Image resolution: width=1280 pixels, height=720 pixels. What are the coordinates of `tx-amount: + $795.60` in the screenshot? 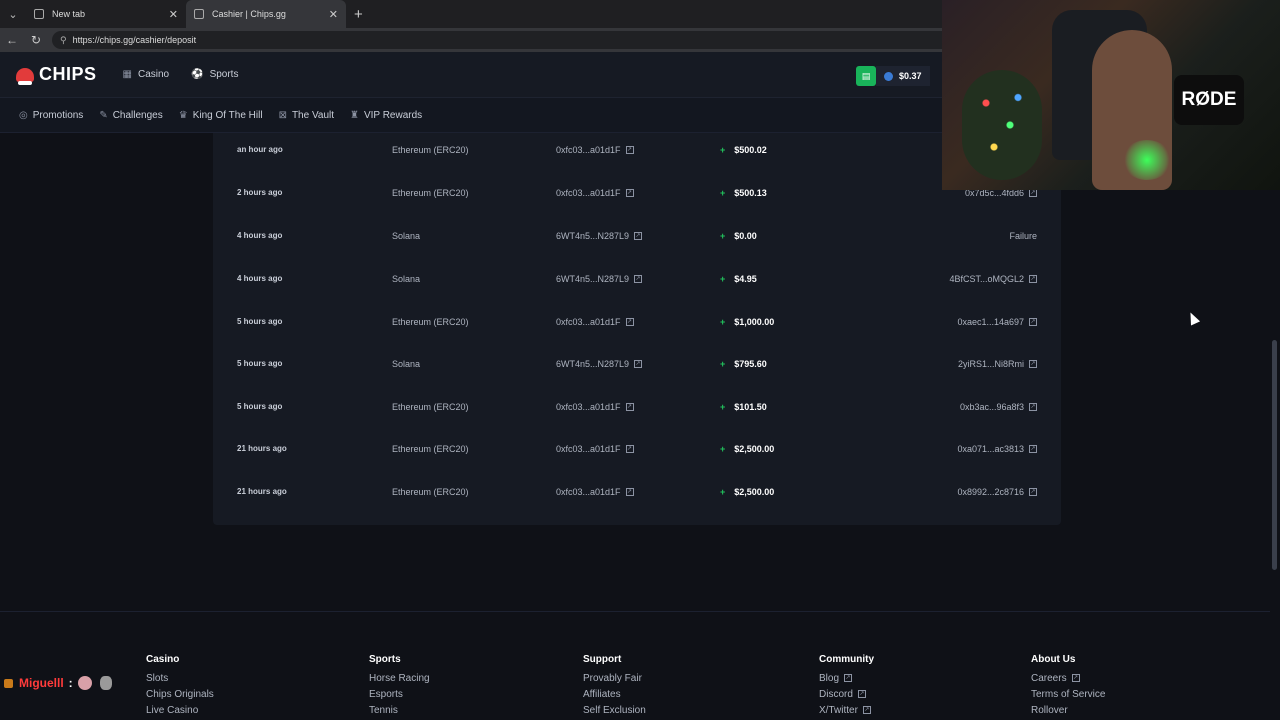 It's located at (743, 364).